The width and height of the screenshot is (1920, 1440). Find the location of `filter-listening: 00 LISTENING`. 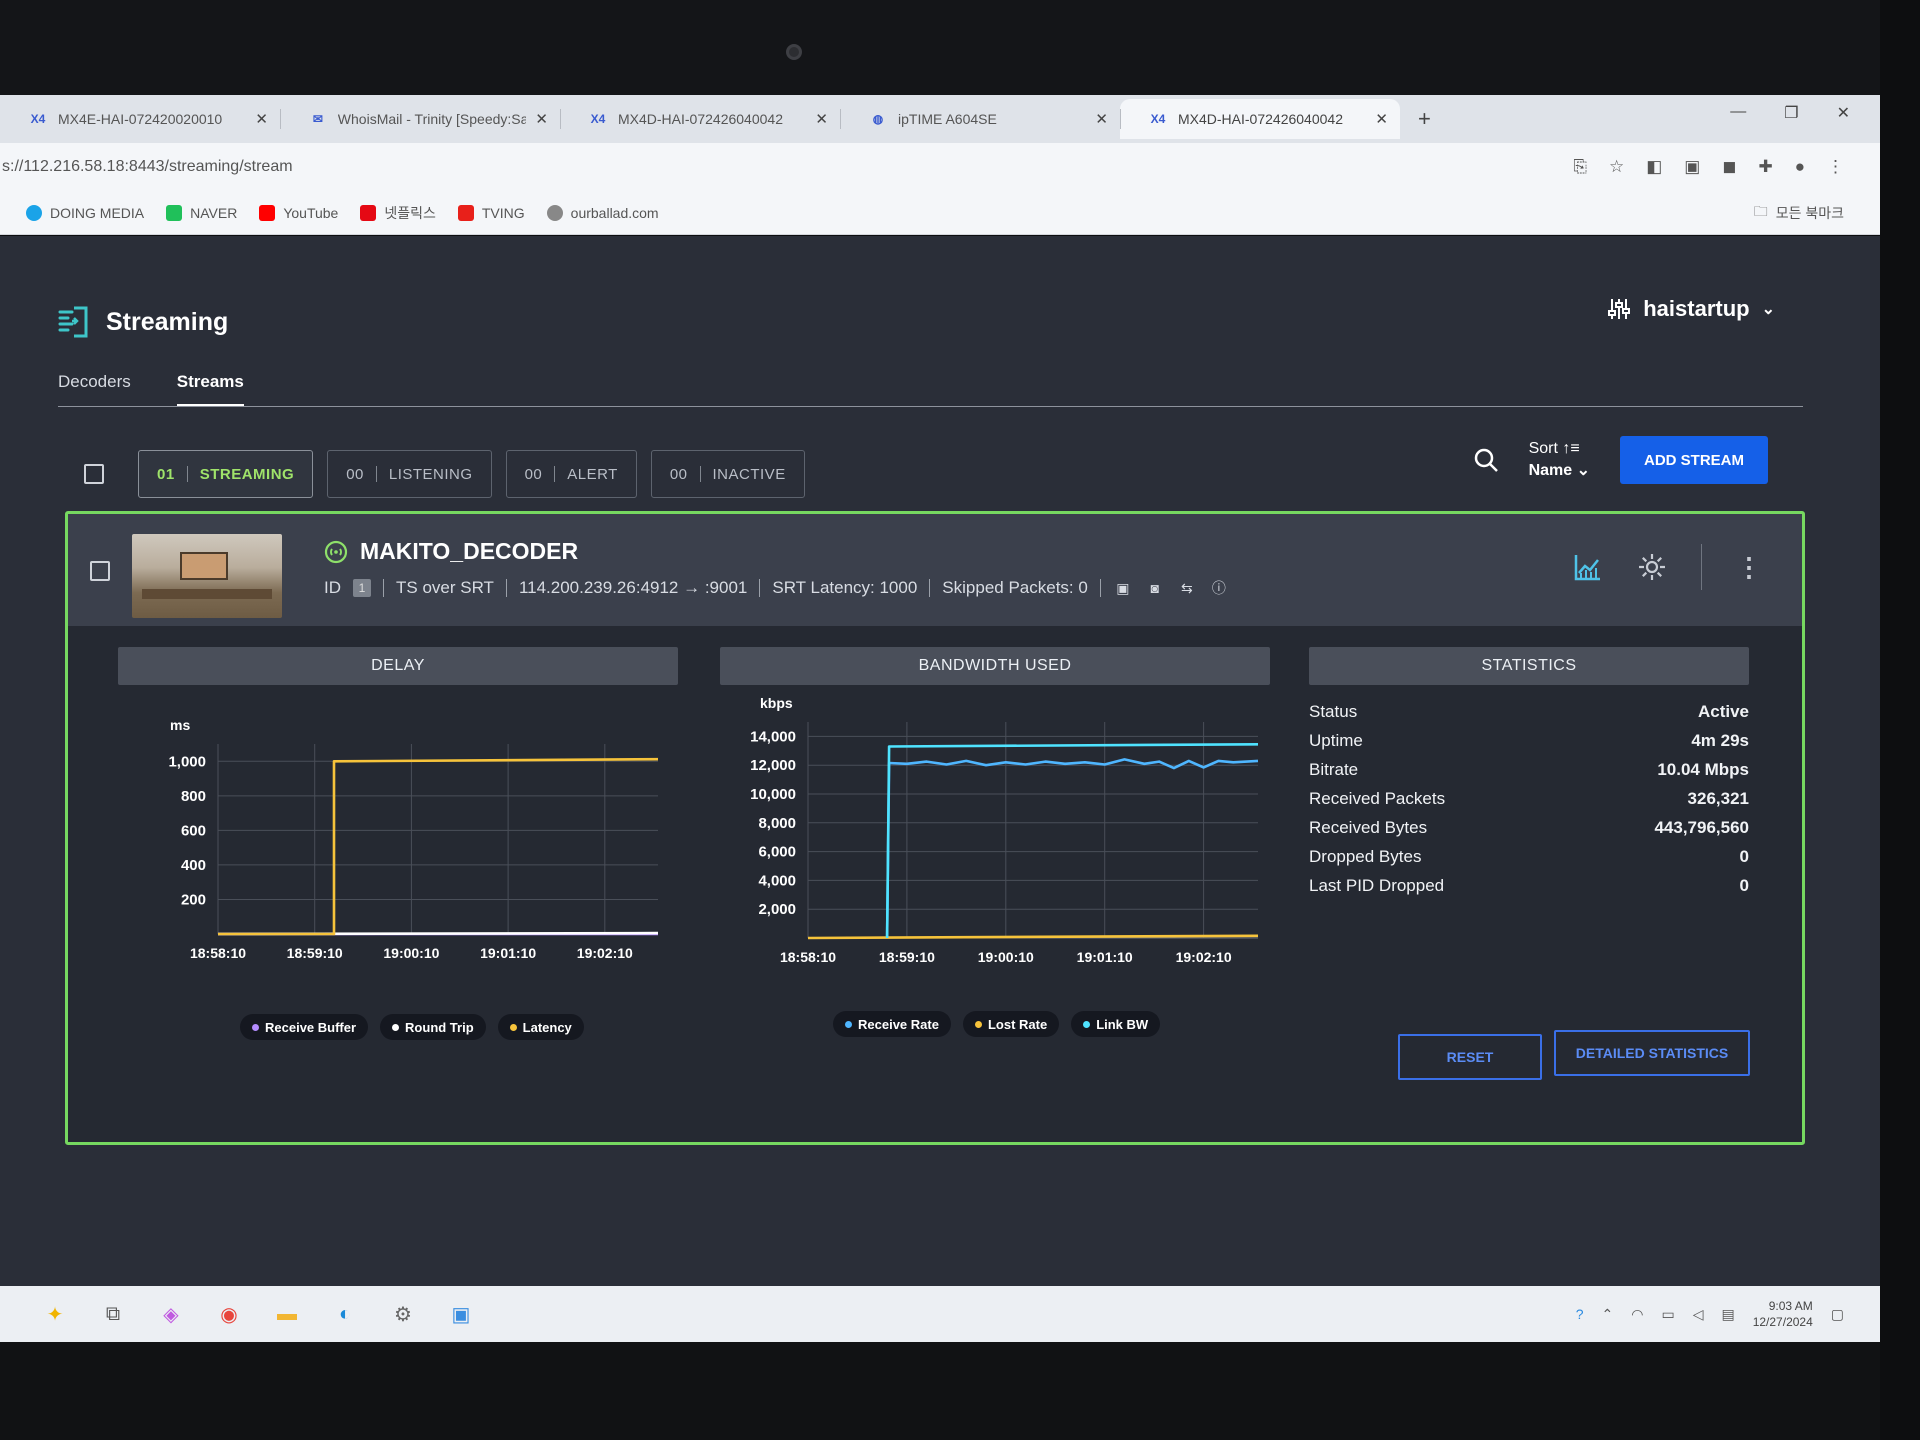

filter-listening: 00 LISTENING is located at coordinates (409, 474).